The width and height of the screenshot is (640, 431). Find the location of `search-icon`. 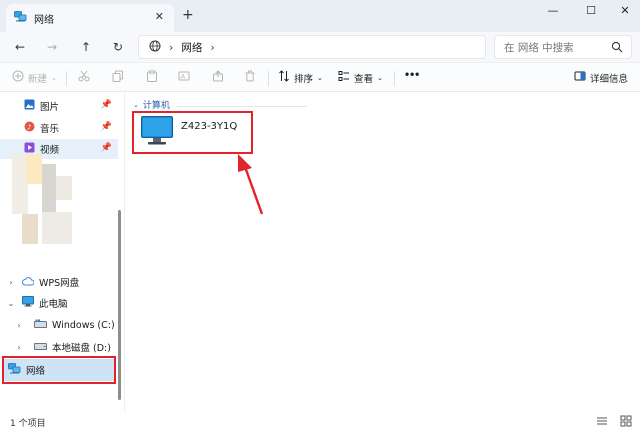

search-icon is located at coordinates (617, 48).